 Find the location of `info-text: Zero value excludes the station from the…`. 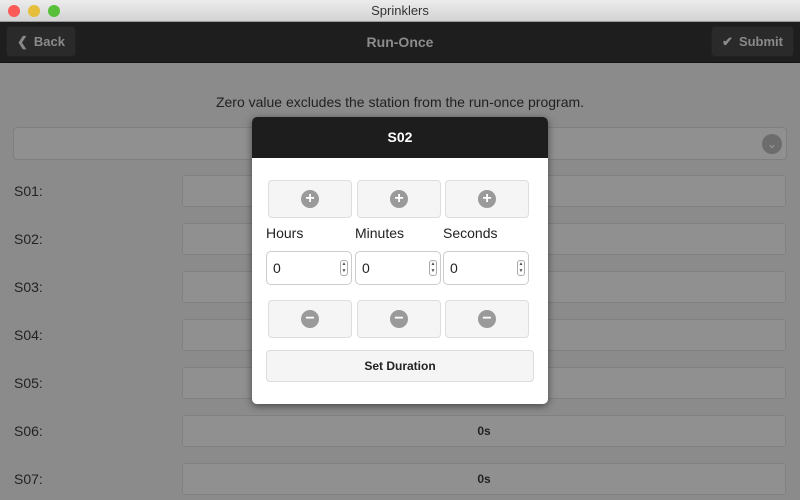

info-text: Zero value excludes the station from the… is located at coordinates (400, 102).